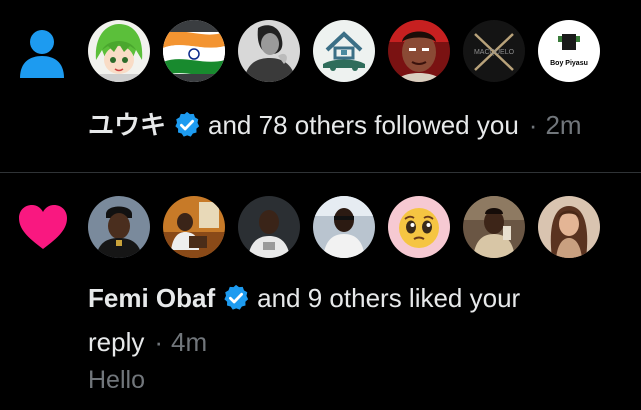 This screenshot has width=641, height=410. Describe the element at coordinates (494, 227) in the screenshot. I see `avatar-man-beard` at that location.